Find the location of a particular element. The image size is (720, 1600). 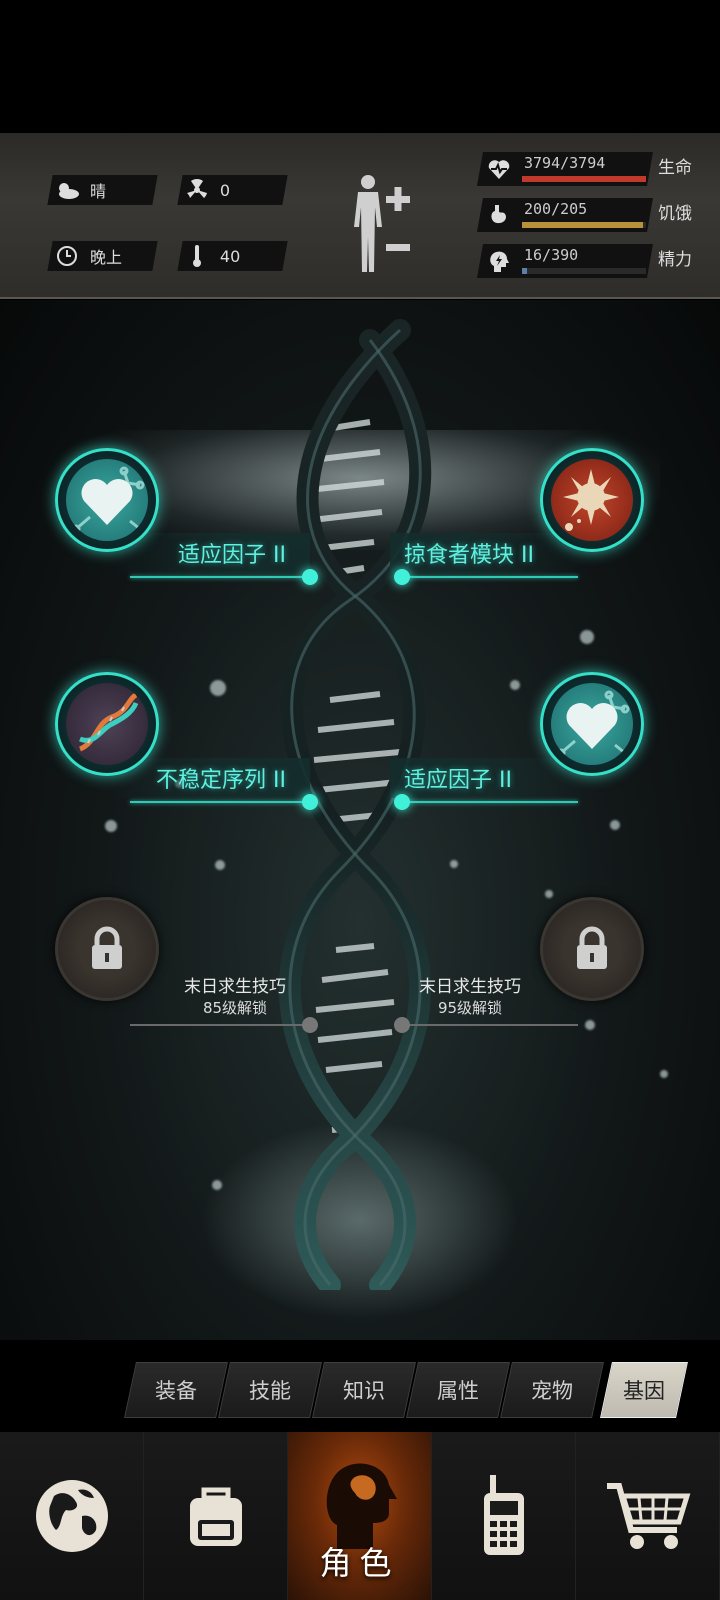

tab-attributes: 属性 is located at coordinates (458, 1390).